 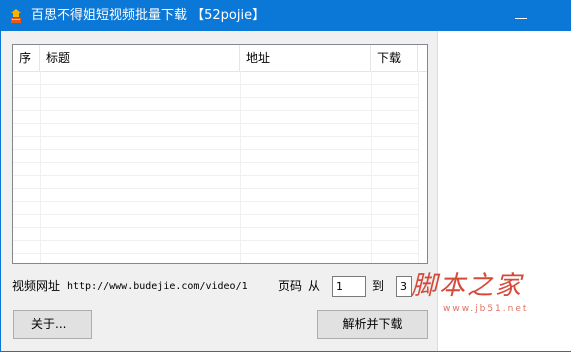 What do you see at coordinates (16, 16) in the screenshot?
I see `app-icon` at bounding box center [16, 16].